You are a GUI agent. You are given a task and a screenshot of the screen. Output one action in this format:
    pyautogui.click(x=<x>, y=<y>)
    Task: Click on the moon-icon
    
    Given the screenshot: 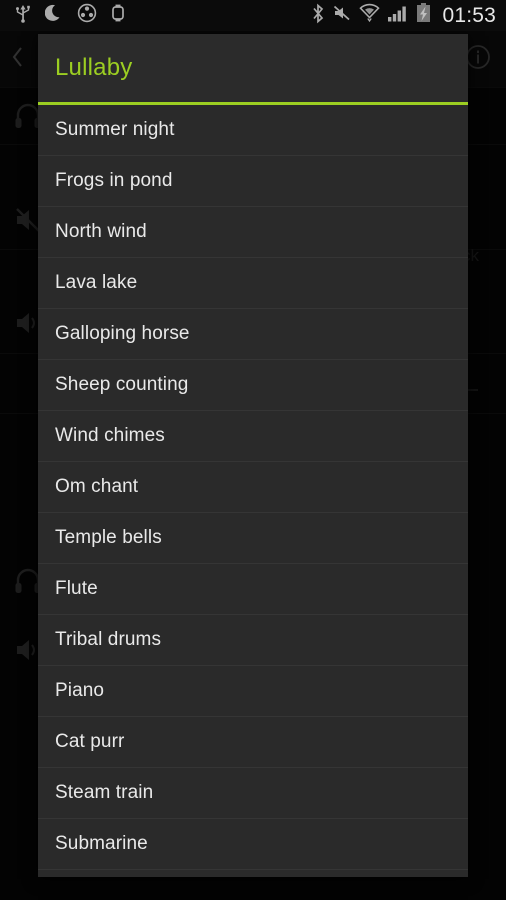 What is the action you would take?
    pyautogui.click(x=54, y=15)
    